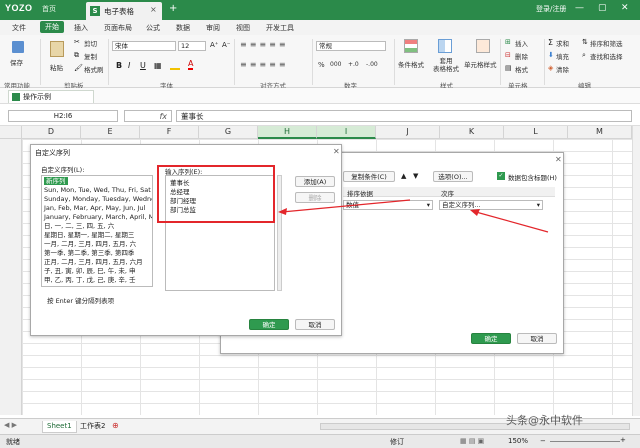 Image resolution: width=640 pixels, height=448 pixels. What do you see at coordinates (213, 28) in the screenshot?
I see `menu-review: 审阅` at bounding box center [213, 28].